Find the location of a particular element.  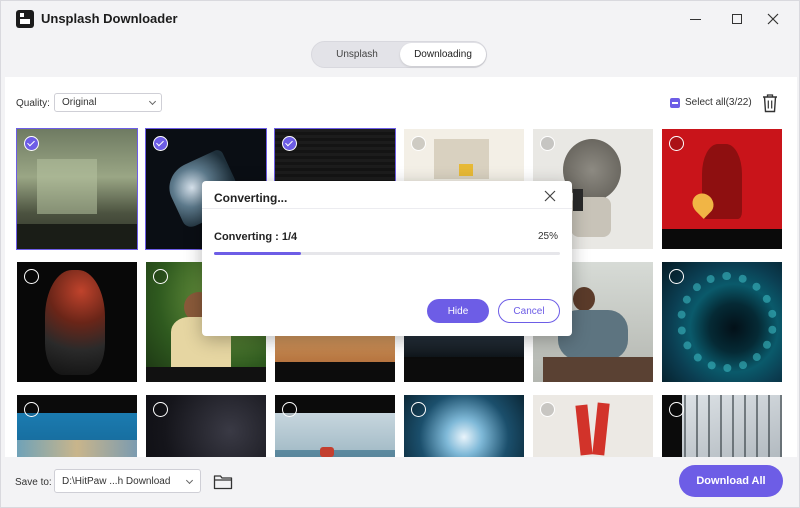

hide-button: Hide is located at coordinates (458, 311).